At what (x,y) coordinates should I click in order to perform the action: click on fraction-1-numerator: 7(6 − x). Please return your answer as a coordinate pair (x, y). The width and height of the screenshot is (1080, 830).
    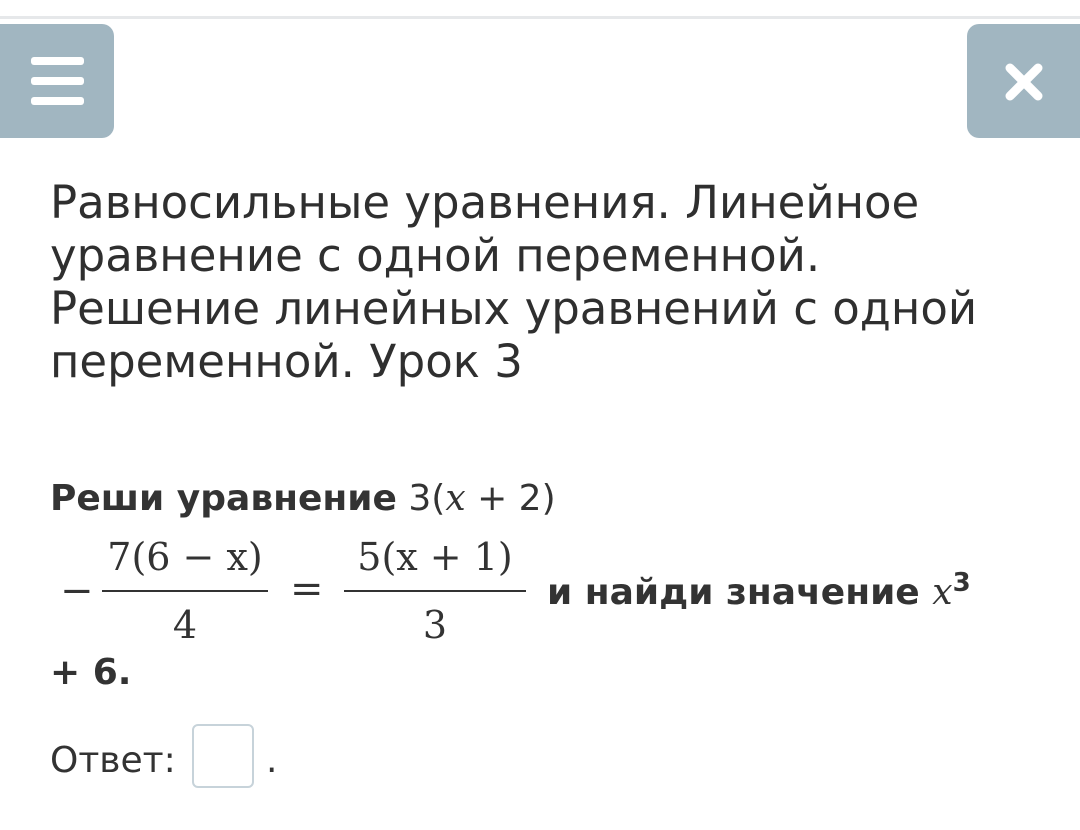
    Looking at the image, I should click on (185, 557).